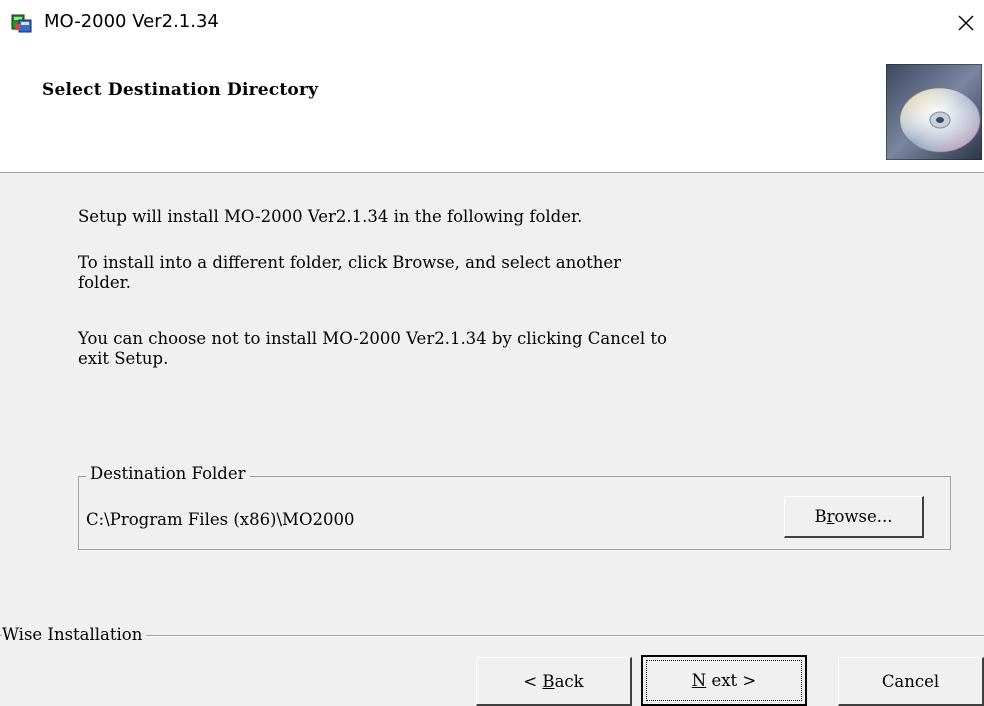  Describe the element at coordinates (131, 21) in the screenshot. I see `window-title: MO-2000 Ver2.1.34` at that location.